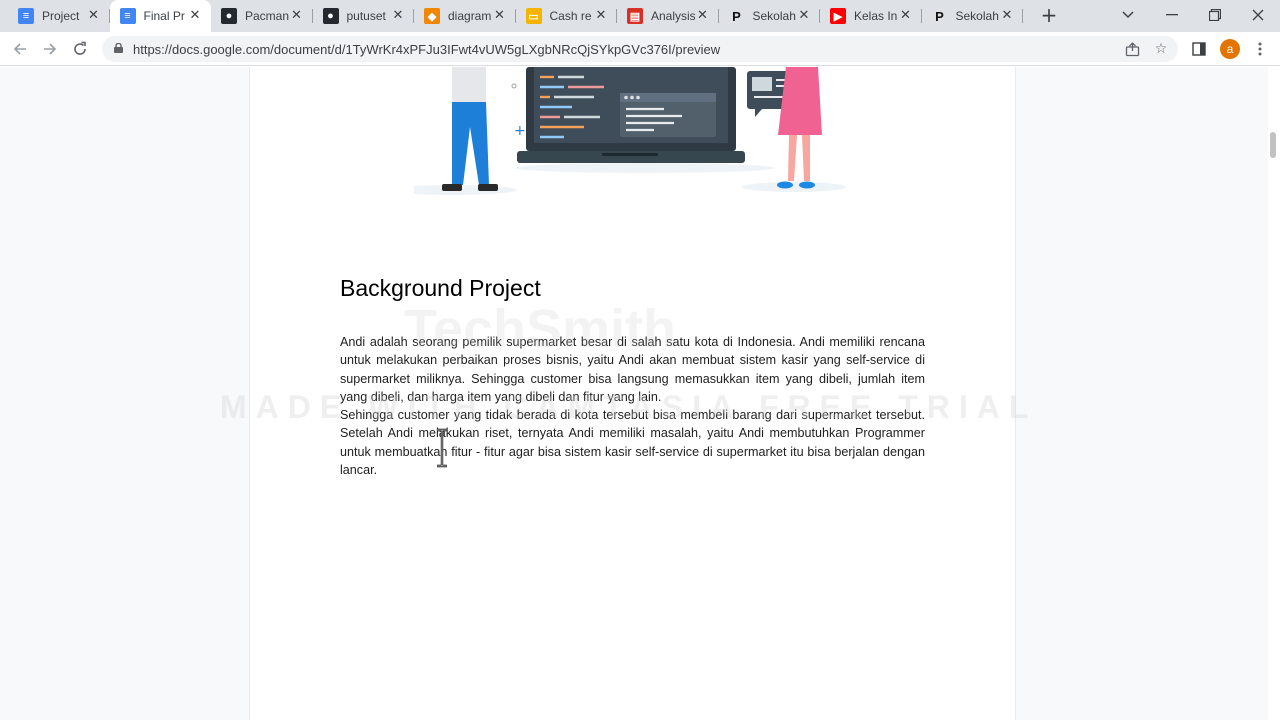 The height and width of the screenshot is (720, 1280). I want to click on lock-icon, so click(118, 48).